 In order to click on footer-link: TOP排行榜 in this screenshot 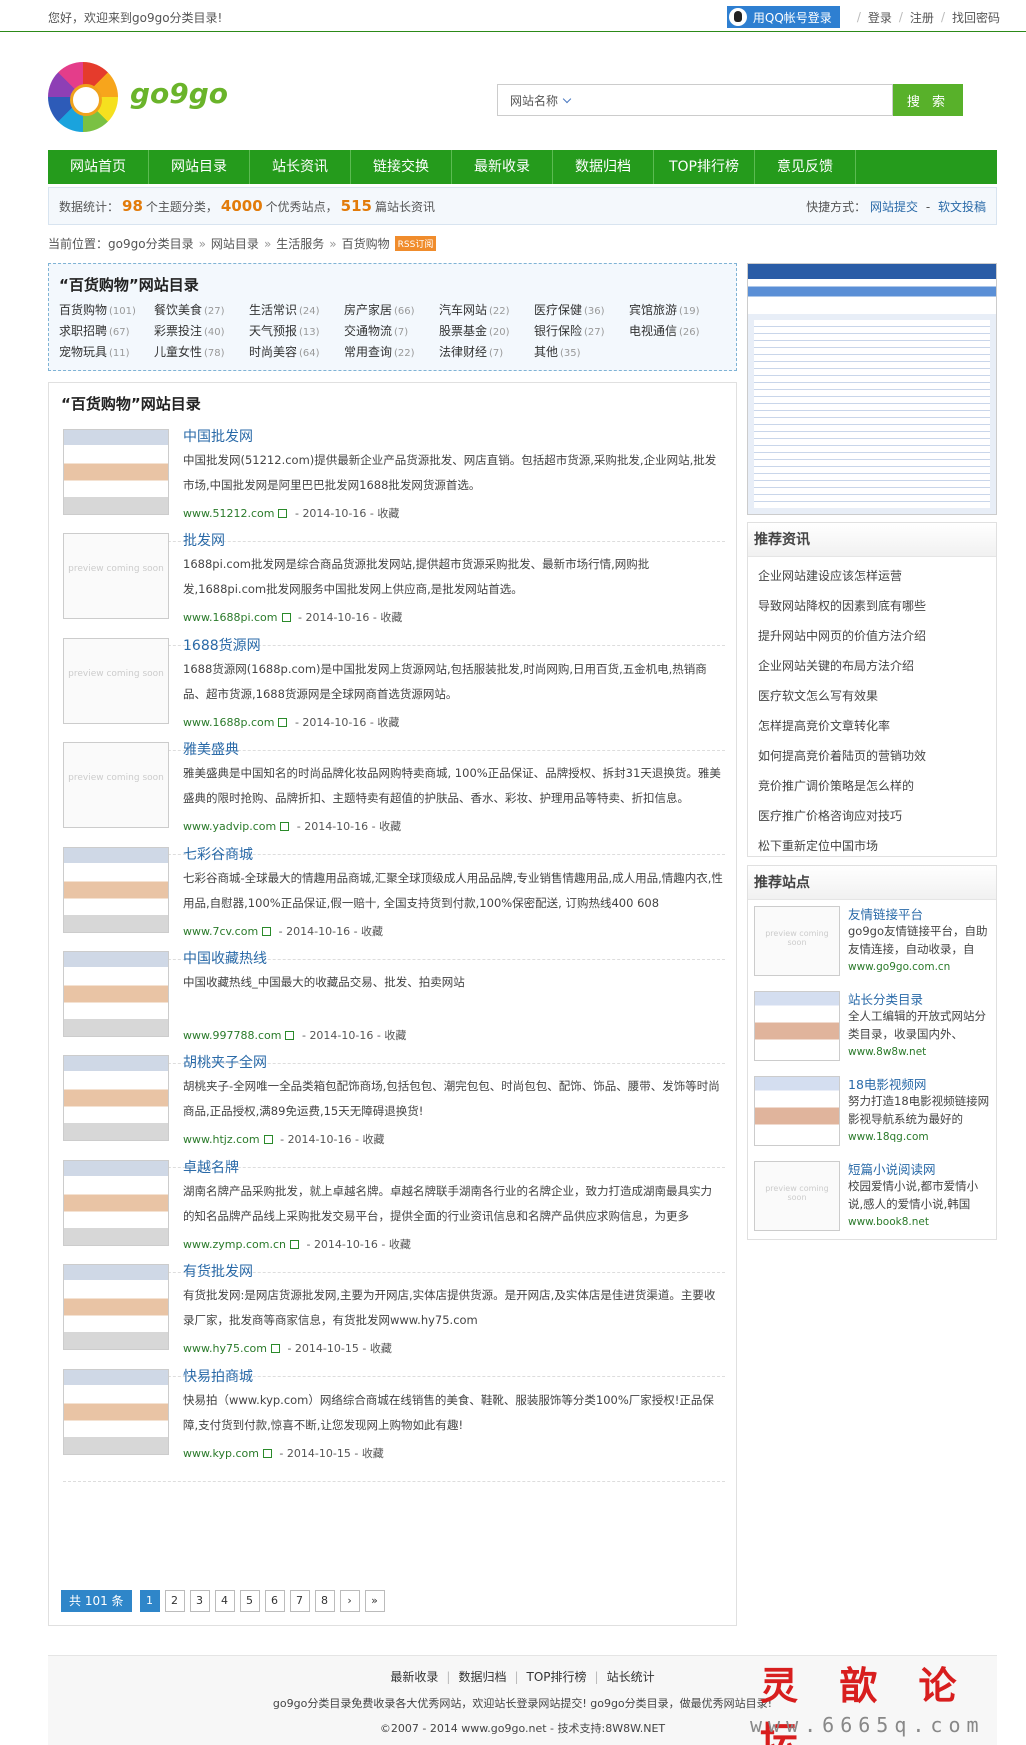, I will do `click(557, 1677)`.